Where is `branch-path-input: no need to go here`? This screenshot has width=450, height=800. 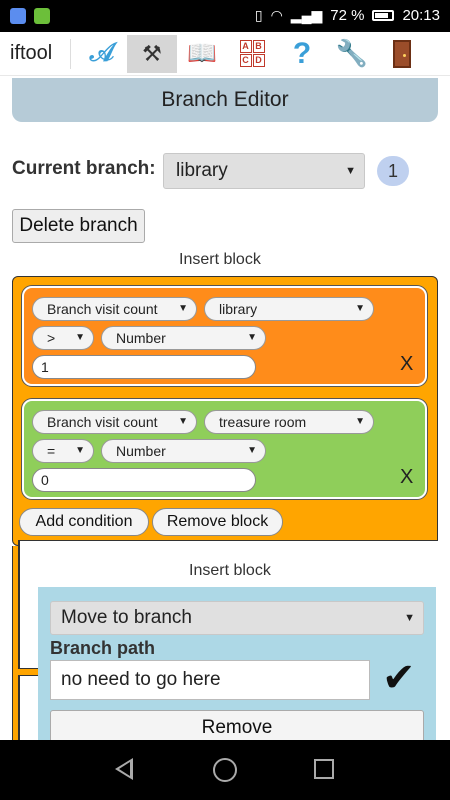 branch-path-input: no need to go here is located at coordinates (210, 680).